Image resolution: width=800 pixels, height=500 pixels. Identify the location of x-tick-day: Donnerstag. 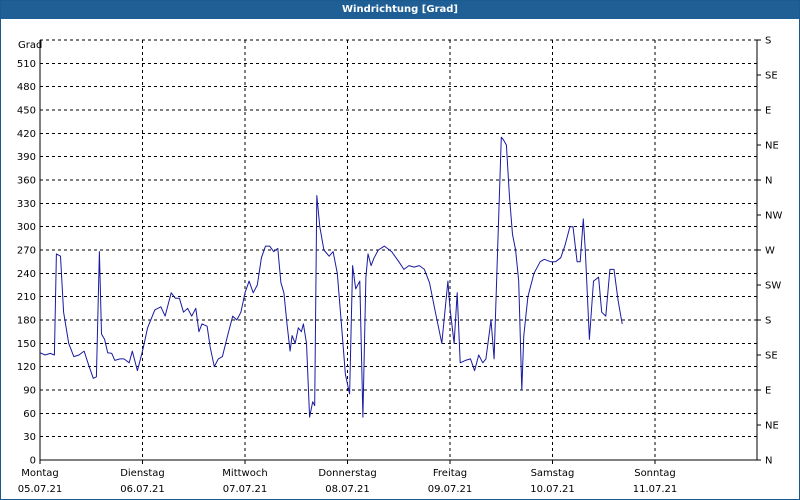
(347, 473).